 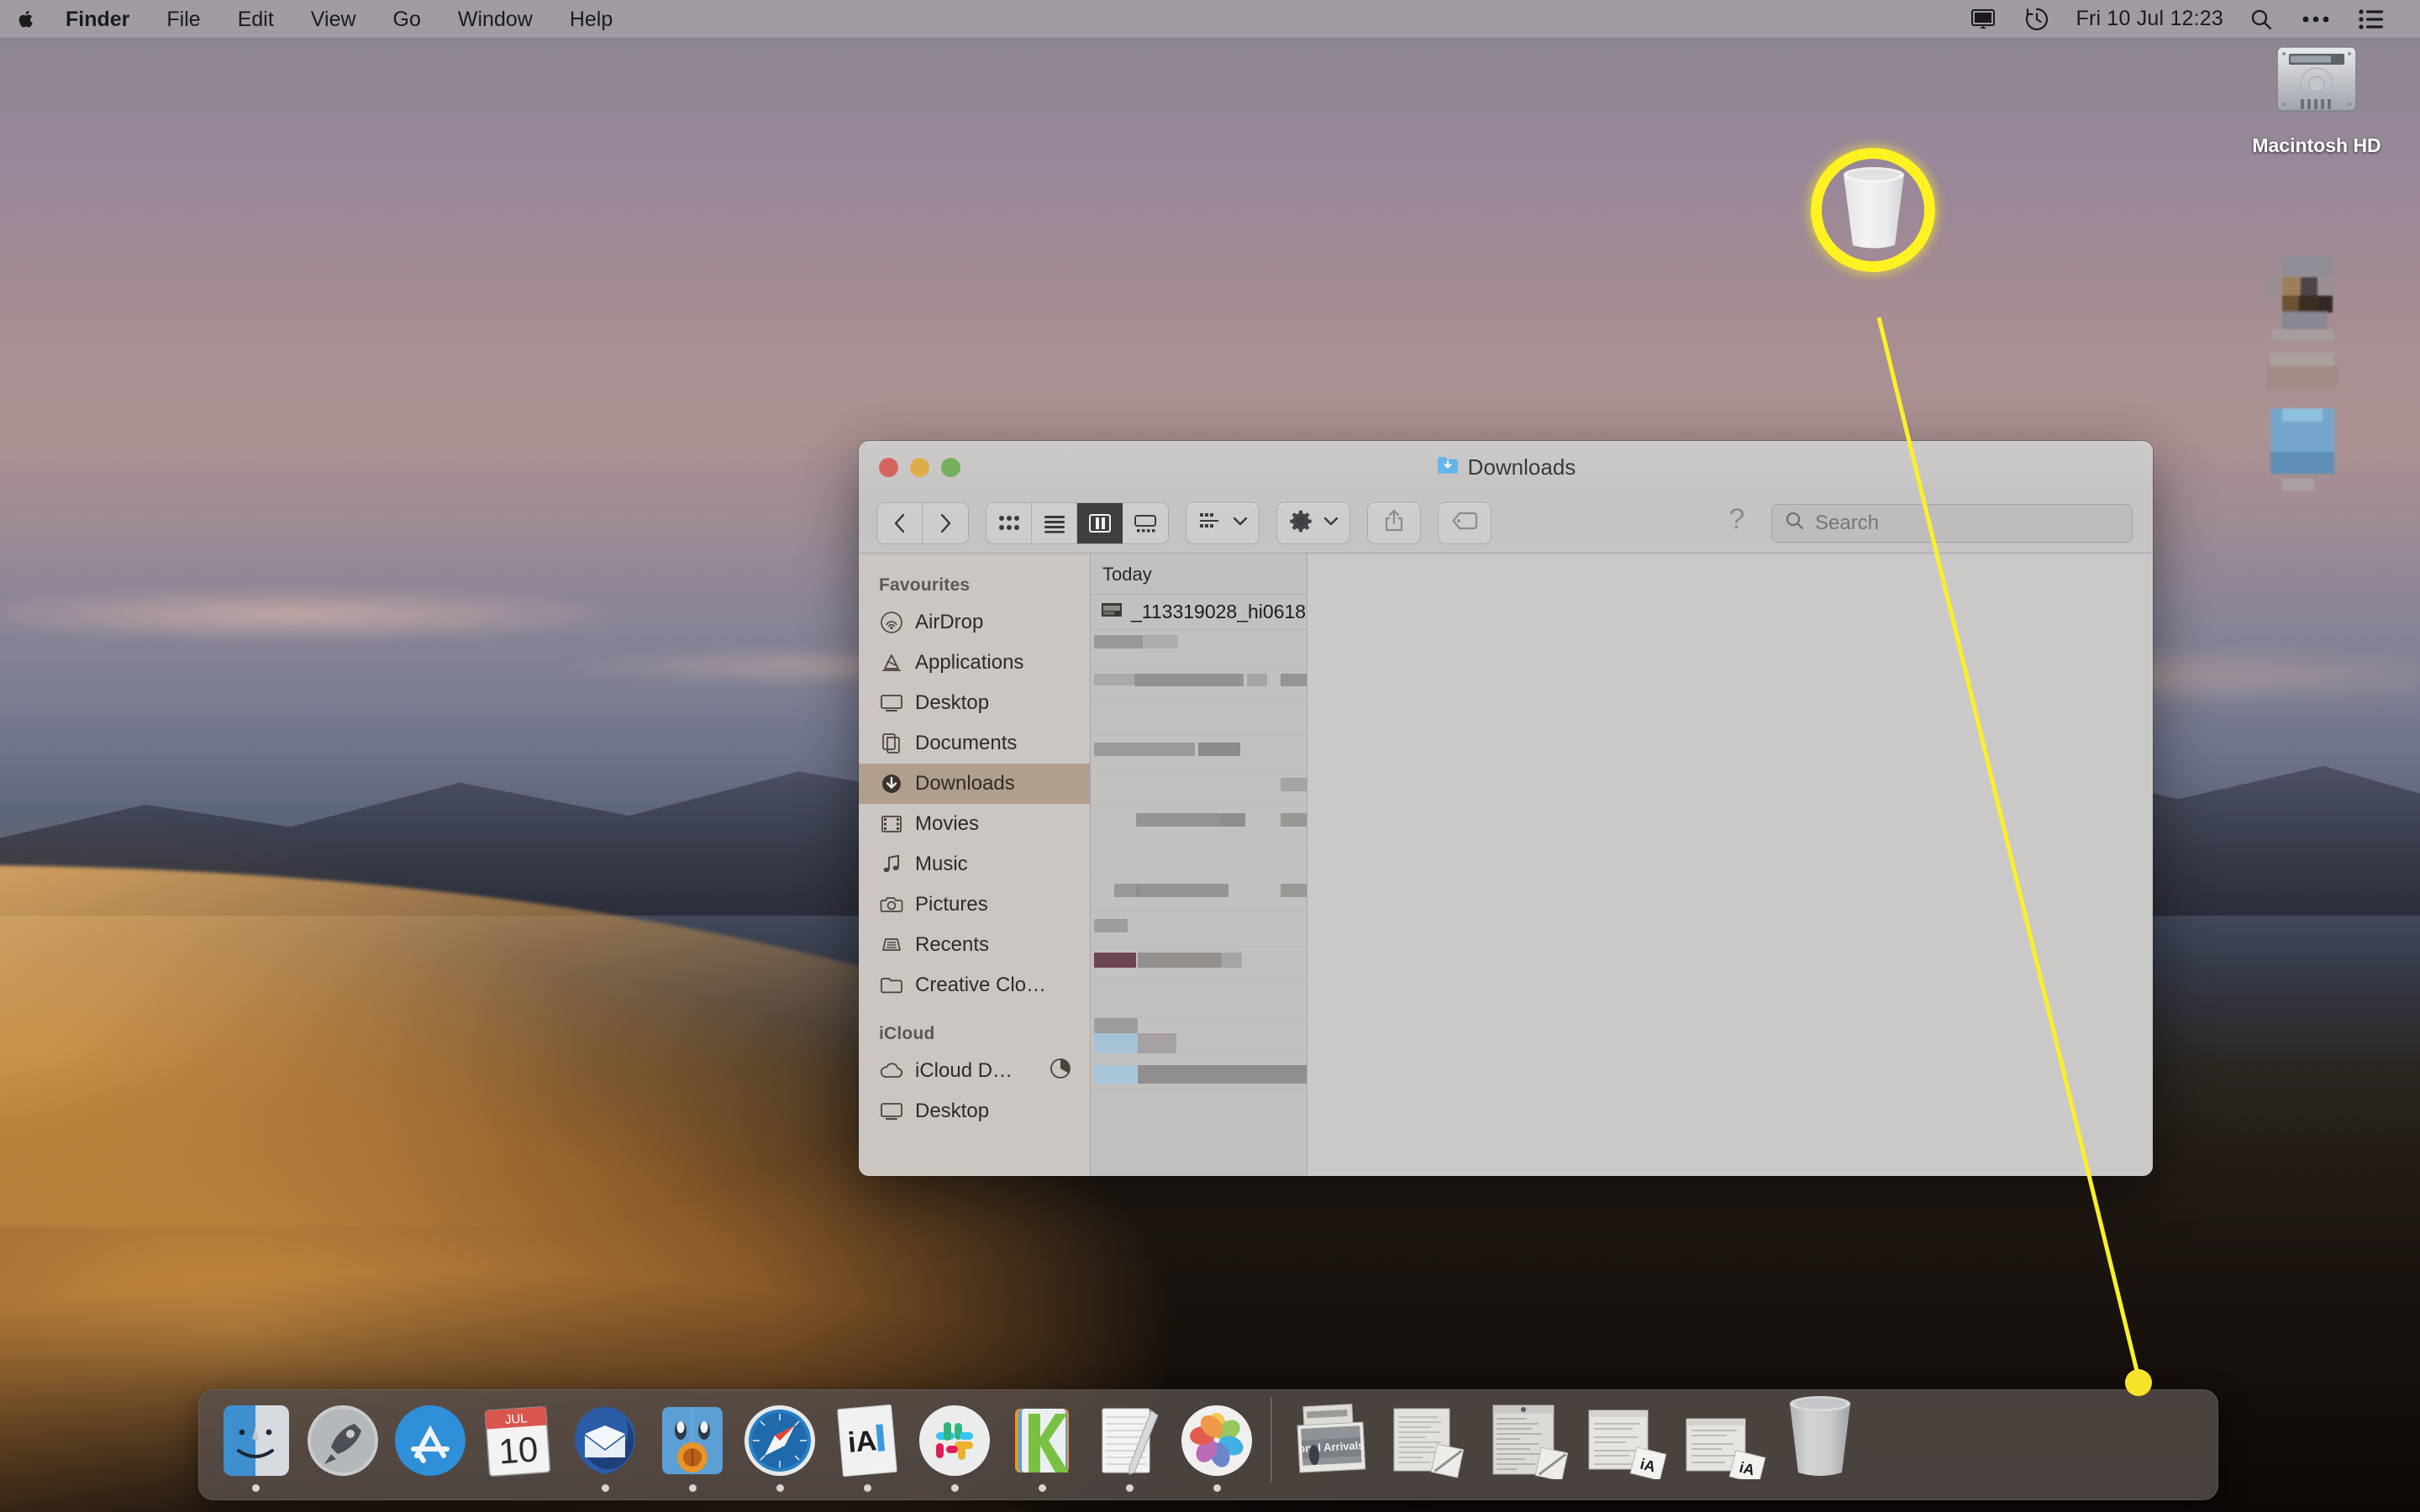 What do you see at coordinates (2315, 19) in the screenshot?
I see `control-center-icon` at bounding box center [2315, 19].